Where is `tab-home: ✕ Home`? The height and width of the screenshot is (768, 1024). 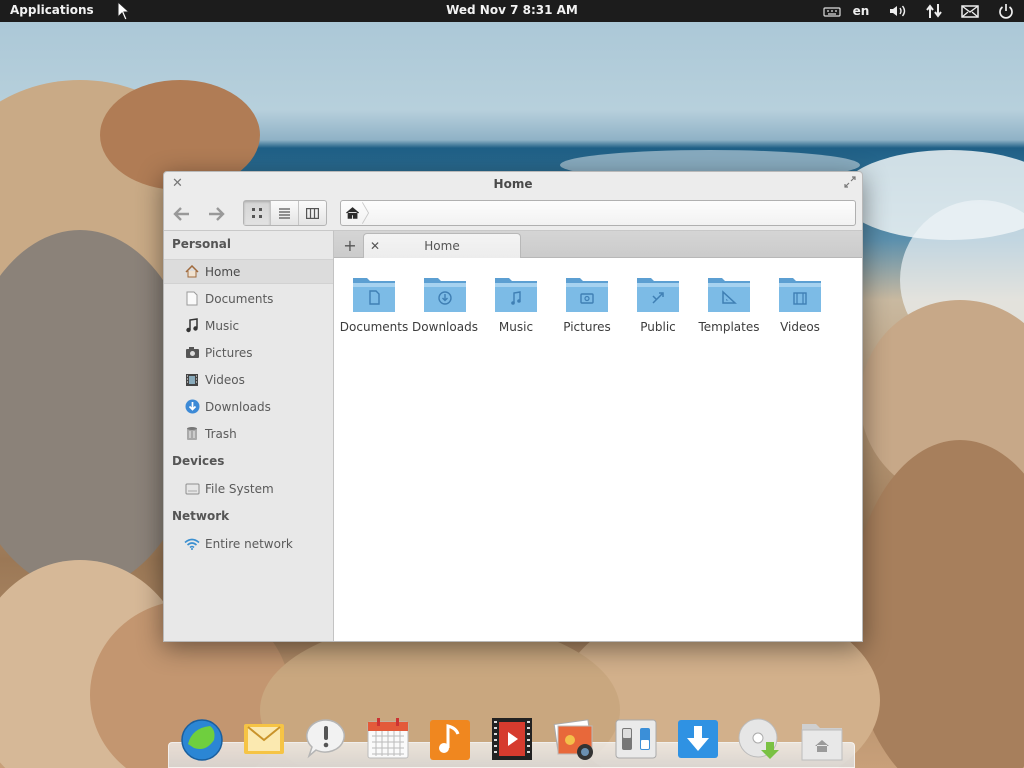 tab-home: ✕ Home is located at coordinates (442, 246).